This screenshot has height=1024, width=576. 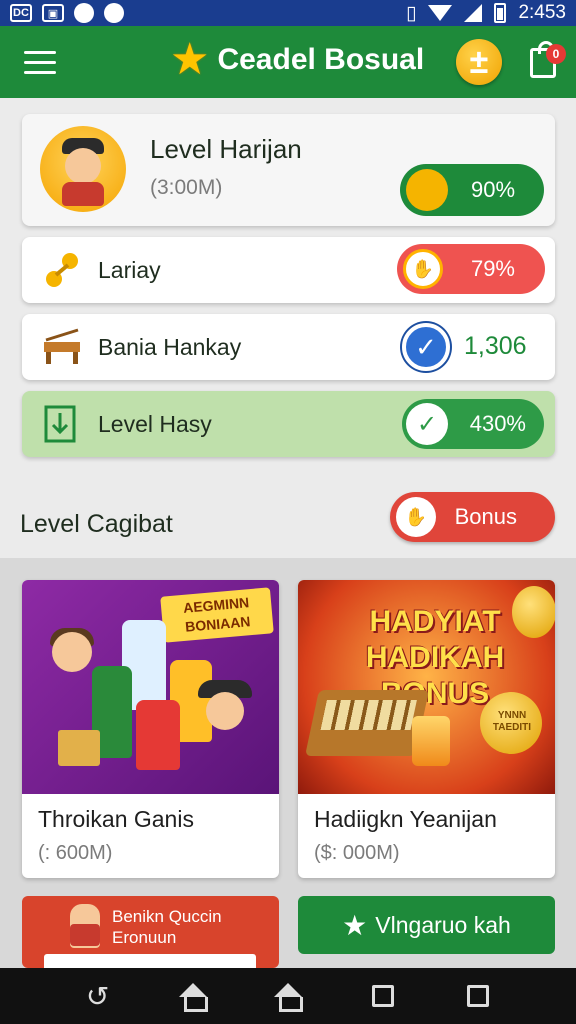 I want to click on product-price: ($: 000M), so click(x=357, y=853).